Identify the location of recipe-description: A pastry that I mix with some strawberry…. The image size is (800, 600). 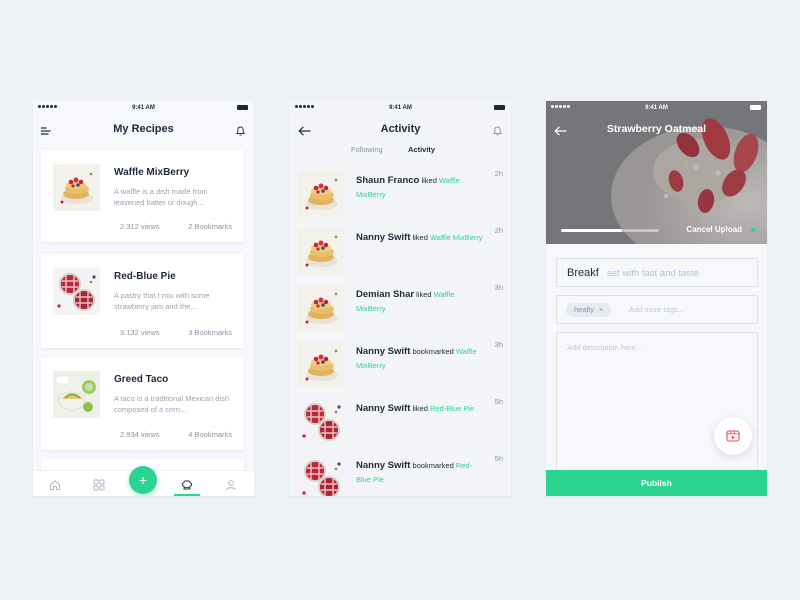
(162, 301).